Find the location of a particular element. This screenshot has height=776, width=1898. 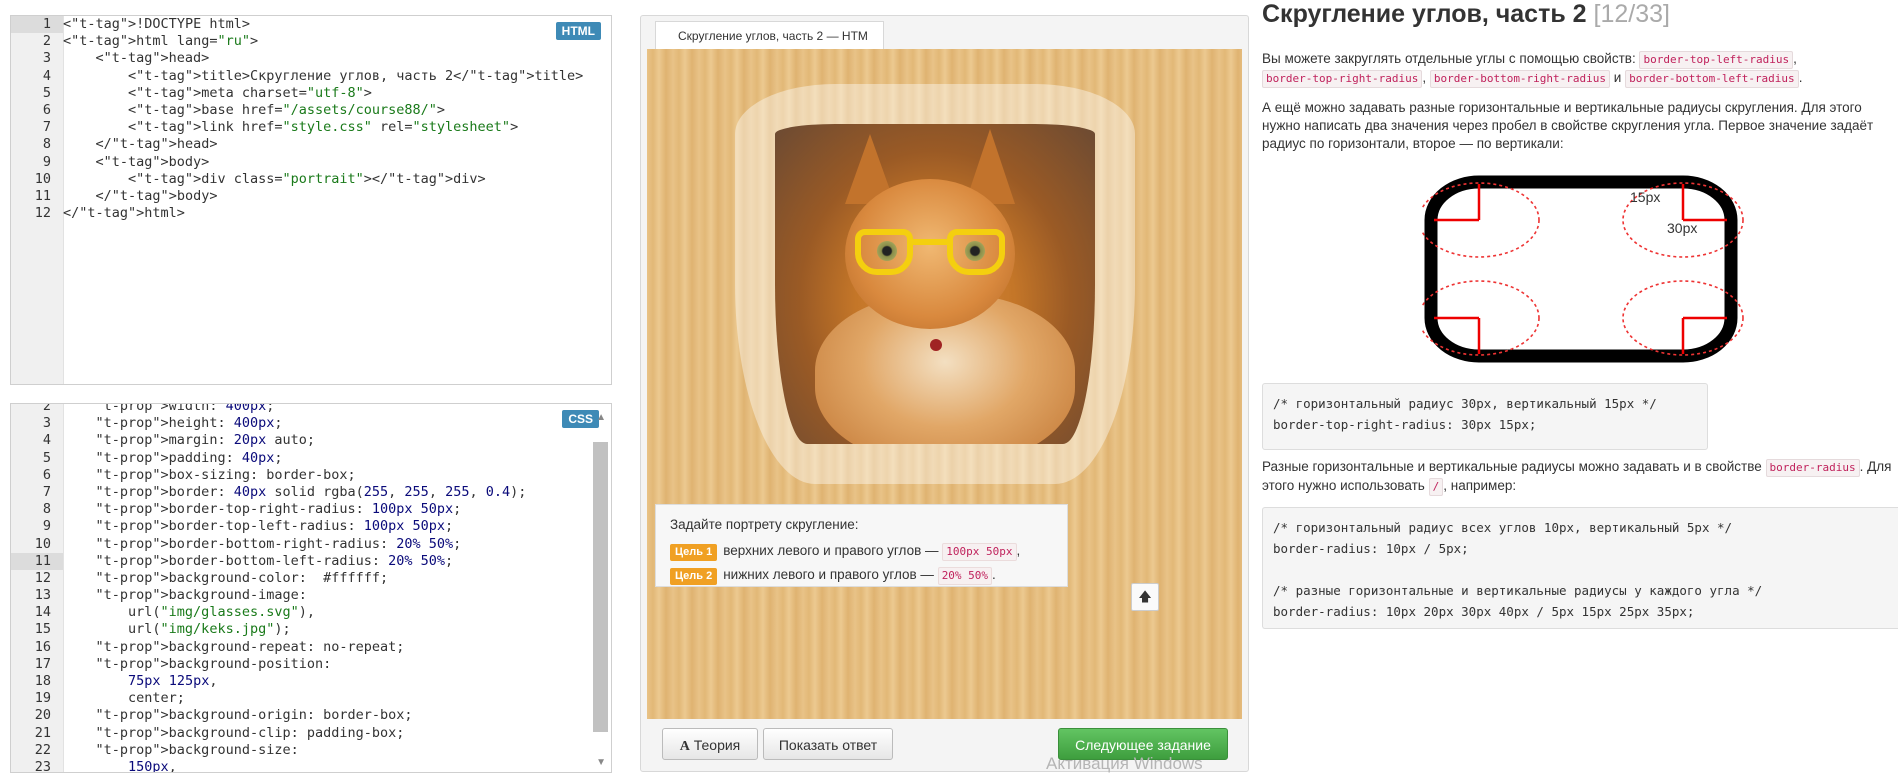

code-text: "t-prop">margin: 20px auto; is located at coordinates (189, 440).